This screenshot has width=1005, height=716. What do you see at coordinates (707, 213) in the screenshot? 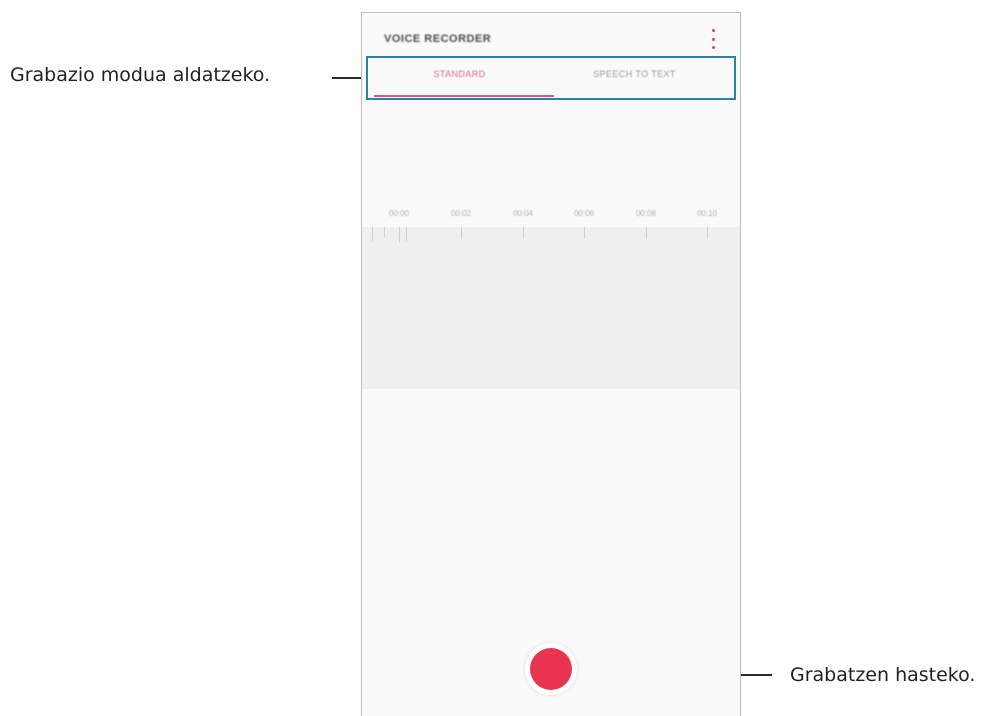
I see `time-label: 00:10` at bounding box center [707, 213].